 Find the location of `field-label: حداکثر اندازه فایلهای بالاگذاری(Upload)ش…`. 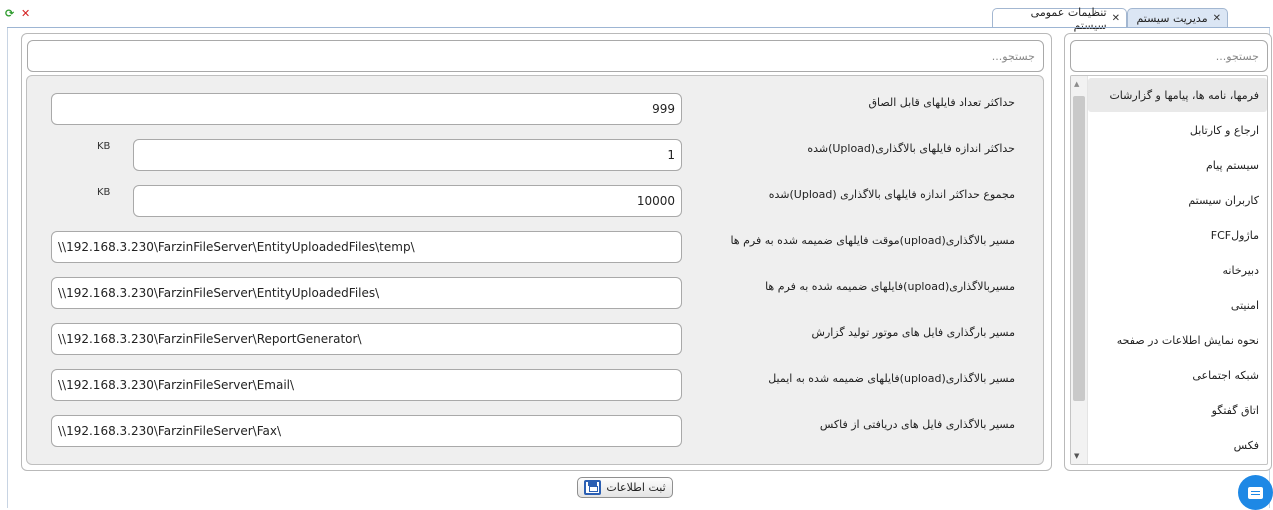

field-label: حداکثر اندازه فایلهای بالاگذاری(Upload)ش… is located at coordinates (911, 148).